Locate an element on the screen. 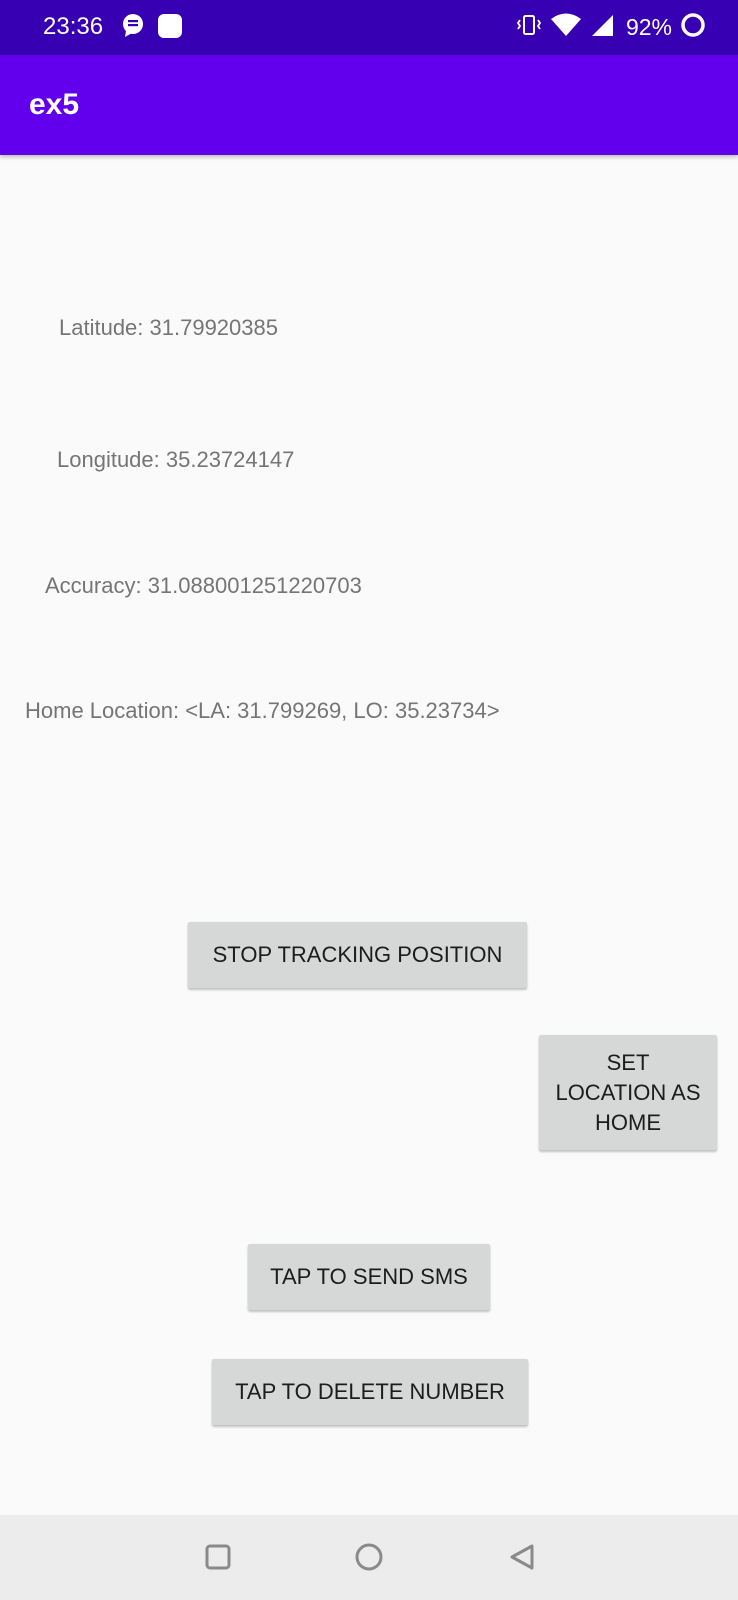 Image resolution: width=738 pixels, height=1600 pixels. app-title: ex5 is located at coordinates (54, 104).